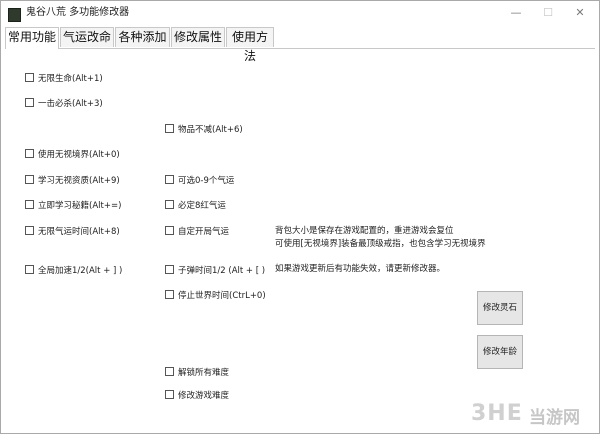 This screenshot has width=600, height=434. What do you see at coordinates (204, 232) in the screenshot?
I see `checkbox-label: 自定开局气运` at bounding box center [204, 232].